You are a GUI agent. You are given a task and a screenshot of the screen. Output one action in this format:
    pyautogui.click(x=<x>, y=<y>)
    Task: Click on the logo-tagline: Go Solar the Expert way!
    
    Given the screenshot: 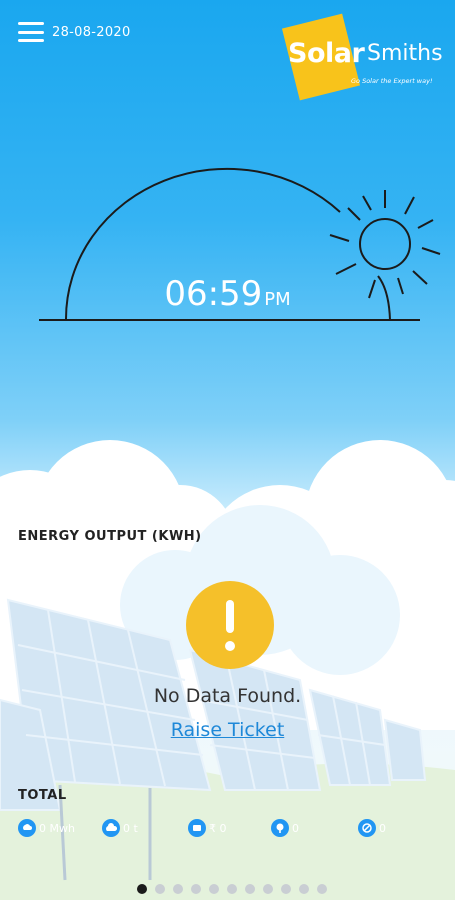 What is the action you would take?
    pyautogui.click(x=392, y=81)
    